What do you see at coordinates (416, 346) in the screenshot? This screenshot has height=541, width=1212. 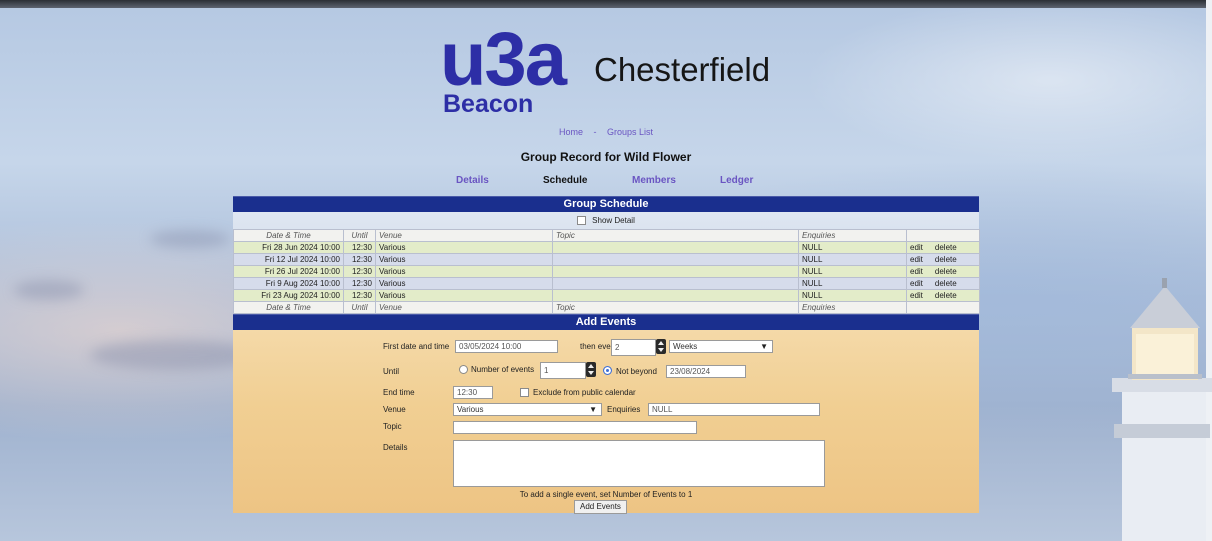 I see `first-date-label: First date and time` at bounding box center [416, 346].